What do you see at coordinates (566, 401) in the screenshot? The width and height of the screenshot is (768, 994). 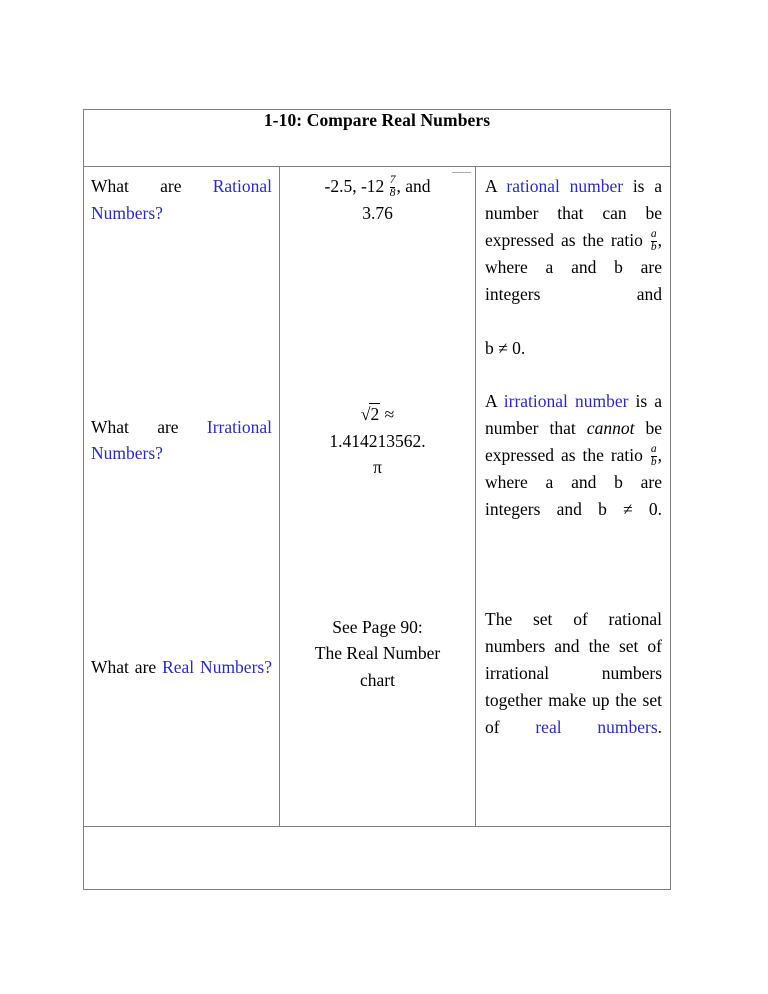 I see `definition-irrational-term: irrational number` at bounding box center [566, 401].